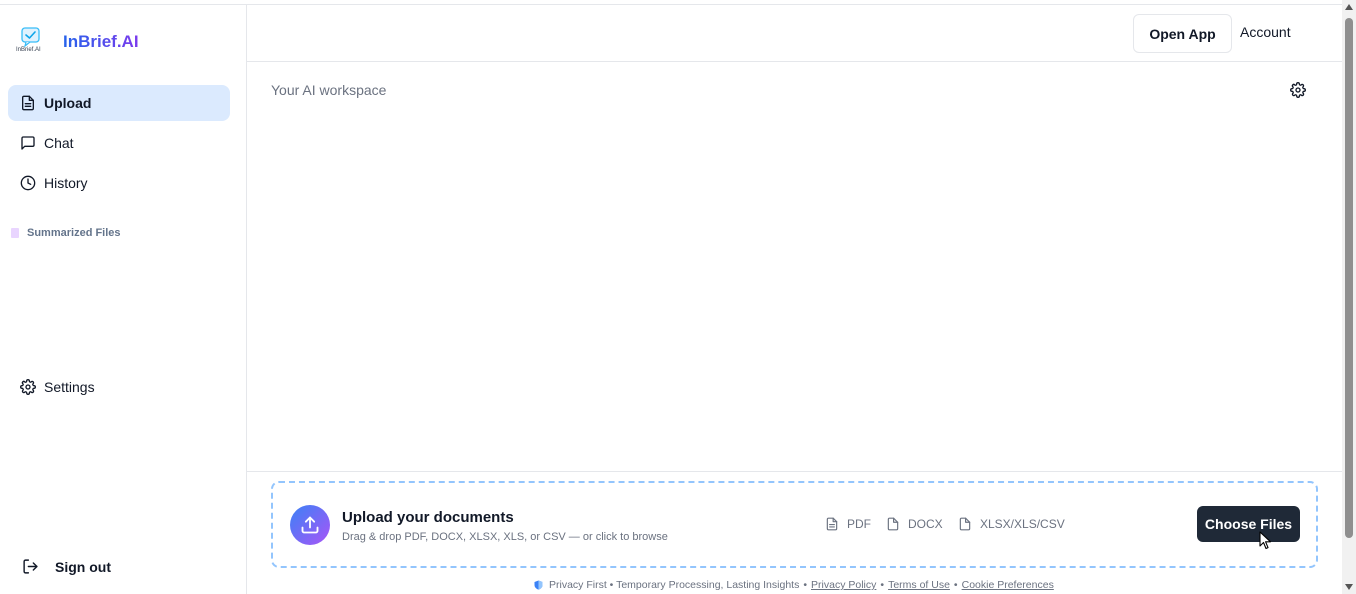  I want to click on summarized-files-label: Summarized Files, so click(74, 233).